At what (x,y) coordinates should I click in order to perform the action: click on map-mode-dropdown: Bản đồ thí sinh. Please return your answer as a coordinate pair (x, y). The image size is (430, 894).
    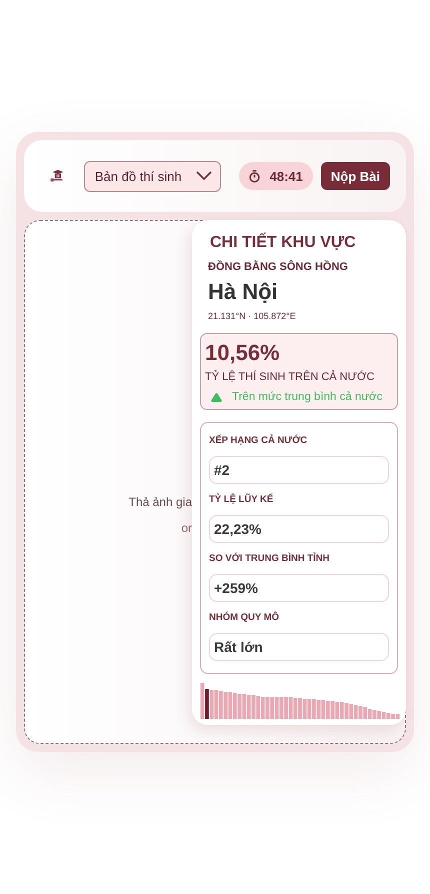
    Looking at the image, I should click on (152, 176).